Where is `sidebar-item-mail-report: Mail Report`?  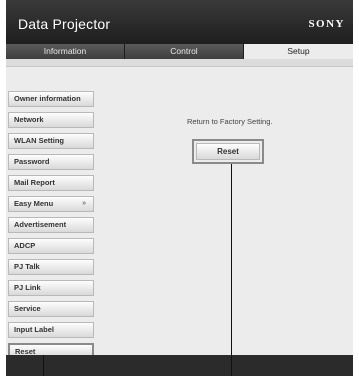 sidebar-item-mail-report: Mail Report is located at coordinates (51, 183).